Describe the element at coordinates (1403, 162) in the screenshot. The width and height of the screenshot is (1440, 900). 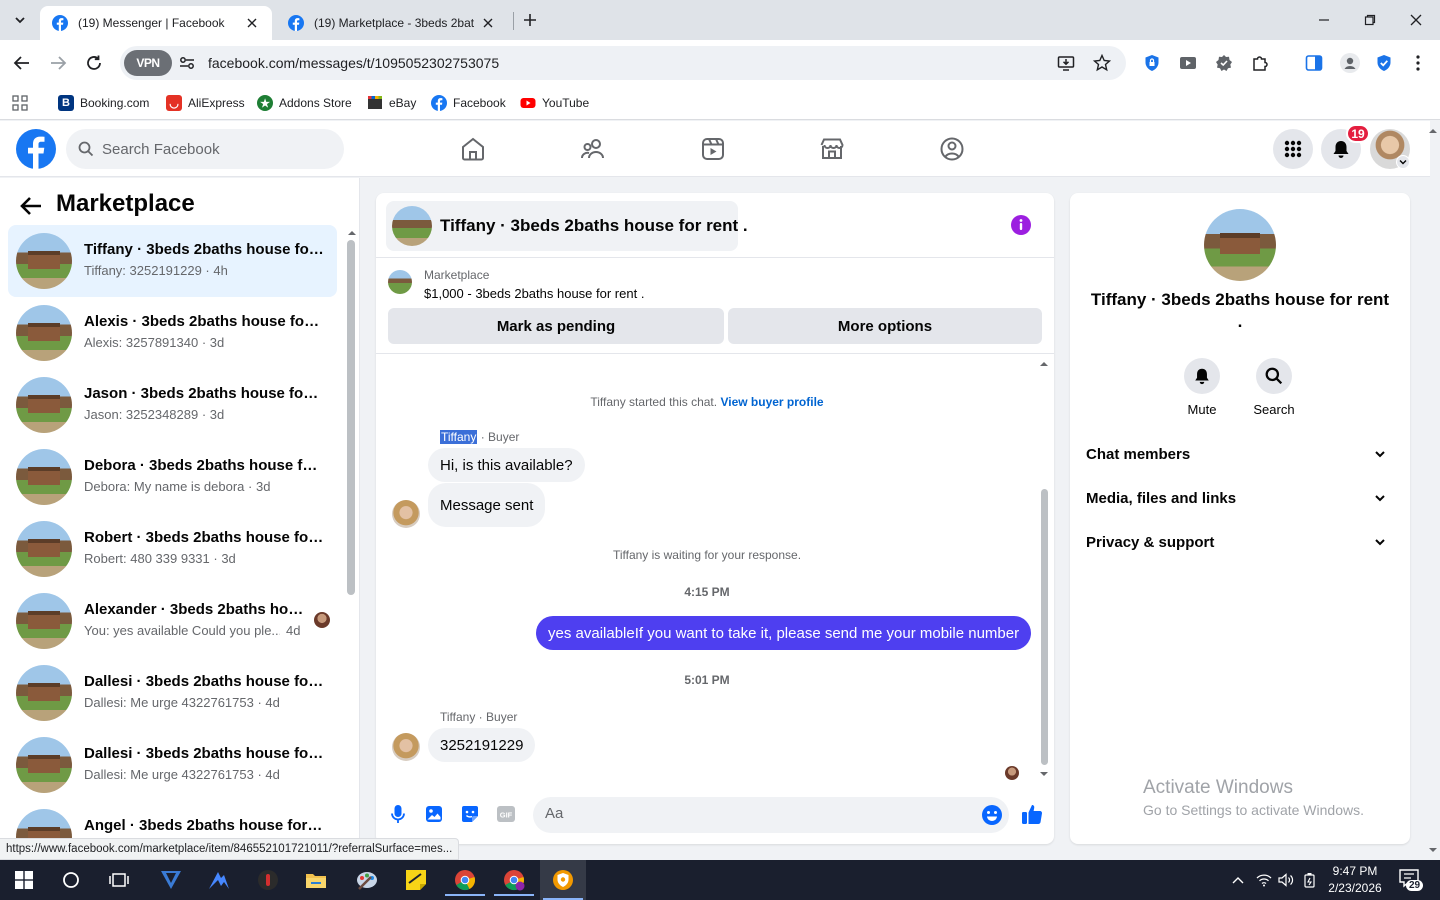
I see `account-chevron-down-icon` at that location.